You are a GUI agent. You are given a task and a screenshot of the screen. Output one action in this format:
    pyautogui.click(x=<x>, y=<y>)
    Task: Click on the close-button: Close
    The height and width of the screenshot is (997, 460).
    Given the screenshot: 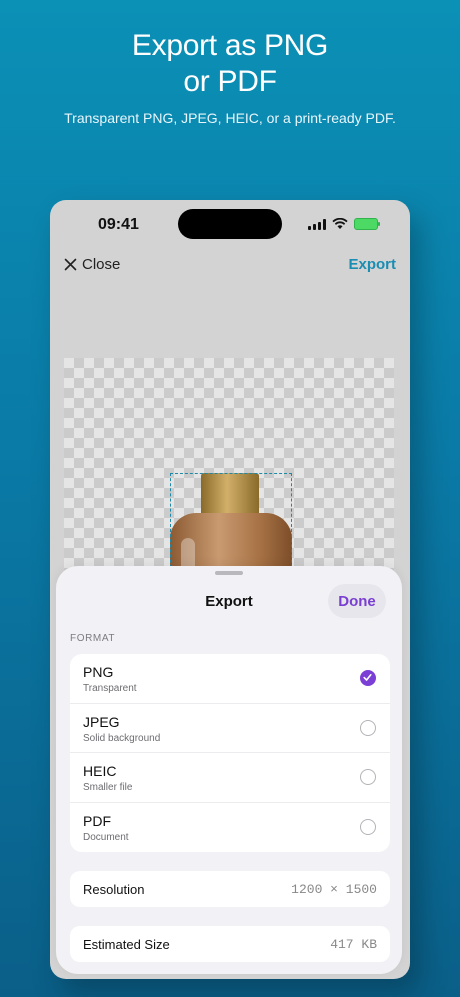 What is the action you would take?
    pyautogui.click(x=92, y=264)
    